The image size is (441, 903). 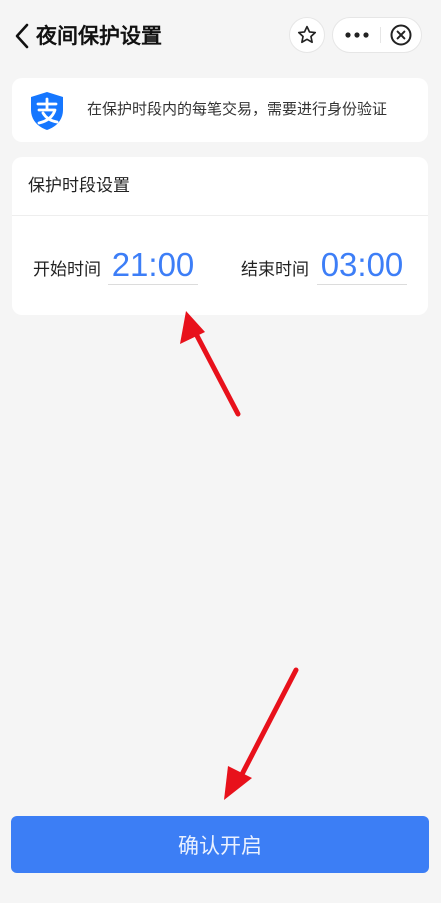 What do you see at coordinates (275, 270) in the screenshot?
I see `end-time-label: 结束时间` at bounding box center [275, 270].